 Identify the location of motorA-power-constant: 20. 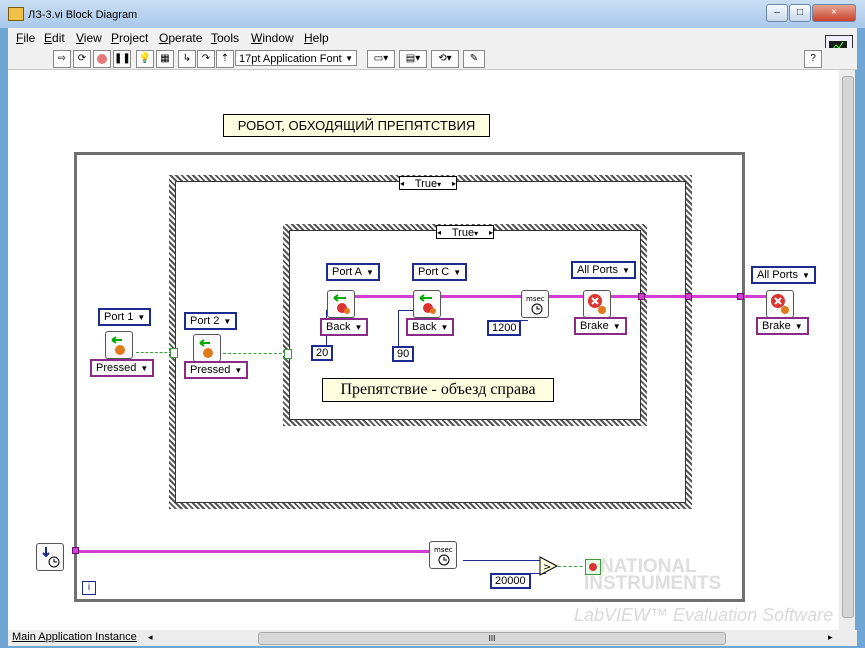
(322, 353).